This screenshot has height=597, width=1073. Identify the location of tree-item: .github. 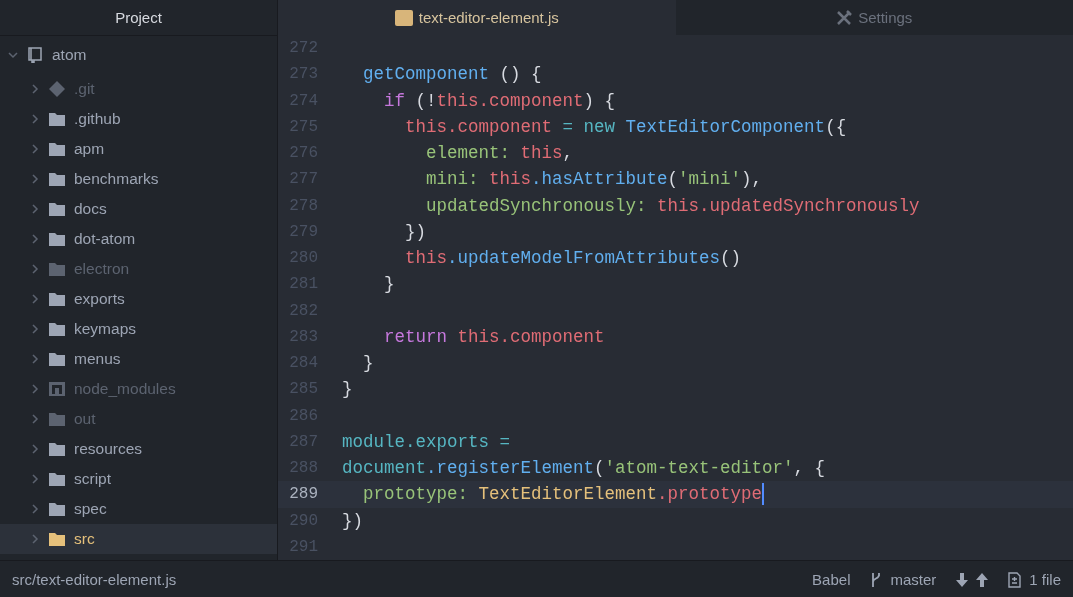
(138, 119).